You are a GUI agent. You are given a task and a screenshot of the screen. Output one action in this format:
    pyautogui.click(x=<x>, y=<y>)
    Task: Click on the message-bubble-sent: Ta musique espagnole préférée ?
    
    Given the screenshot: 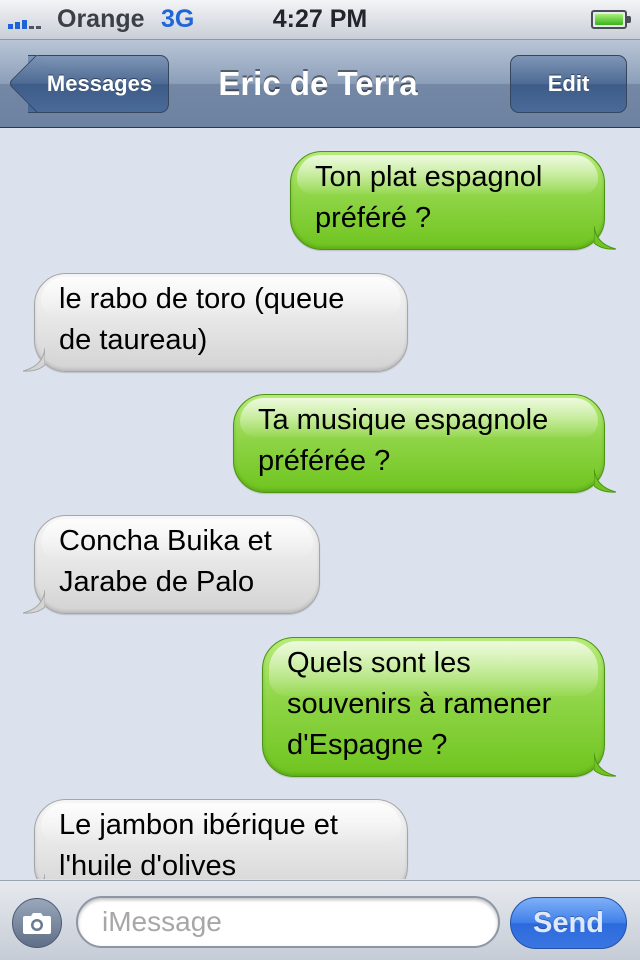 What is the action you would take?
    pyautogui.click(x=424, y=443)
    